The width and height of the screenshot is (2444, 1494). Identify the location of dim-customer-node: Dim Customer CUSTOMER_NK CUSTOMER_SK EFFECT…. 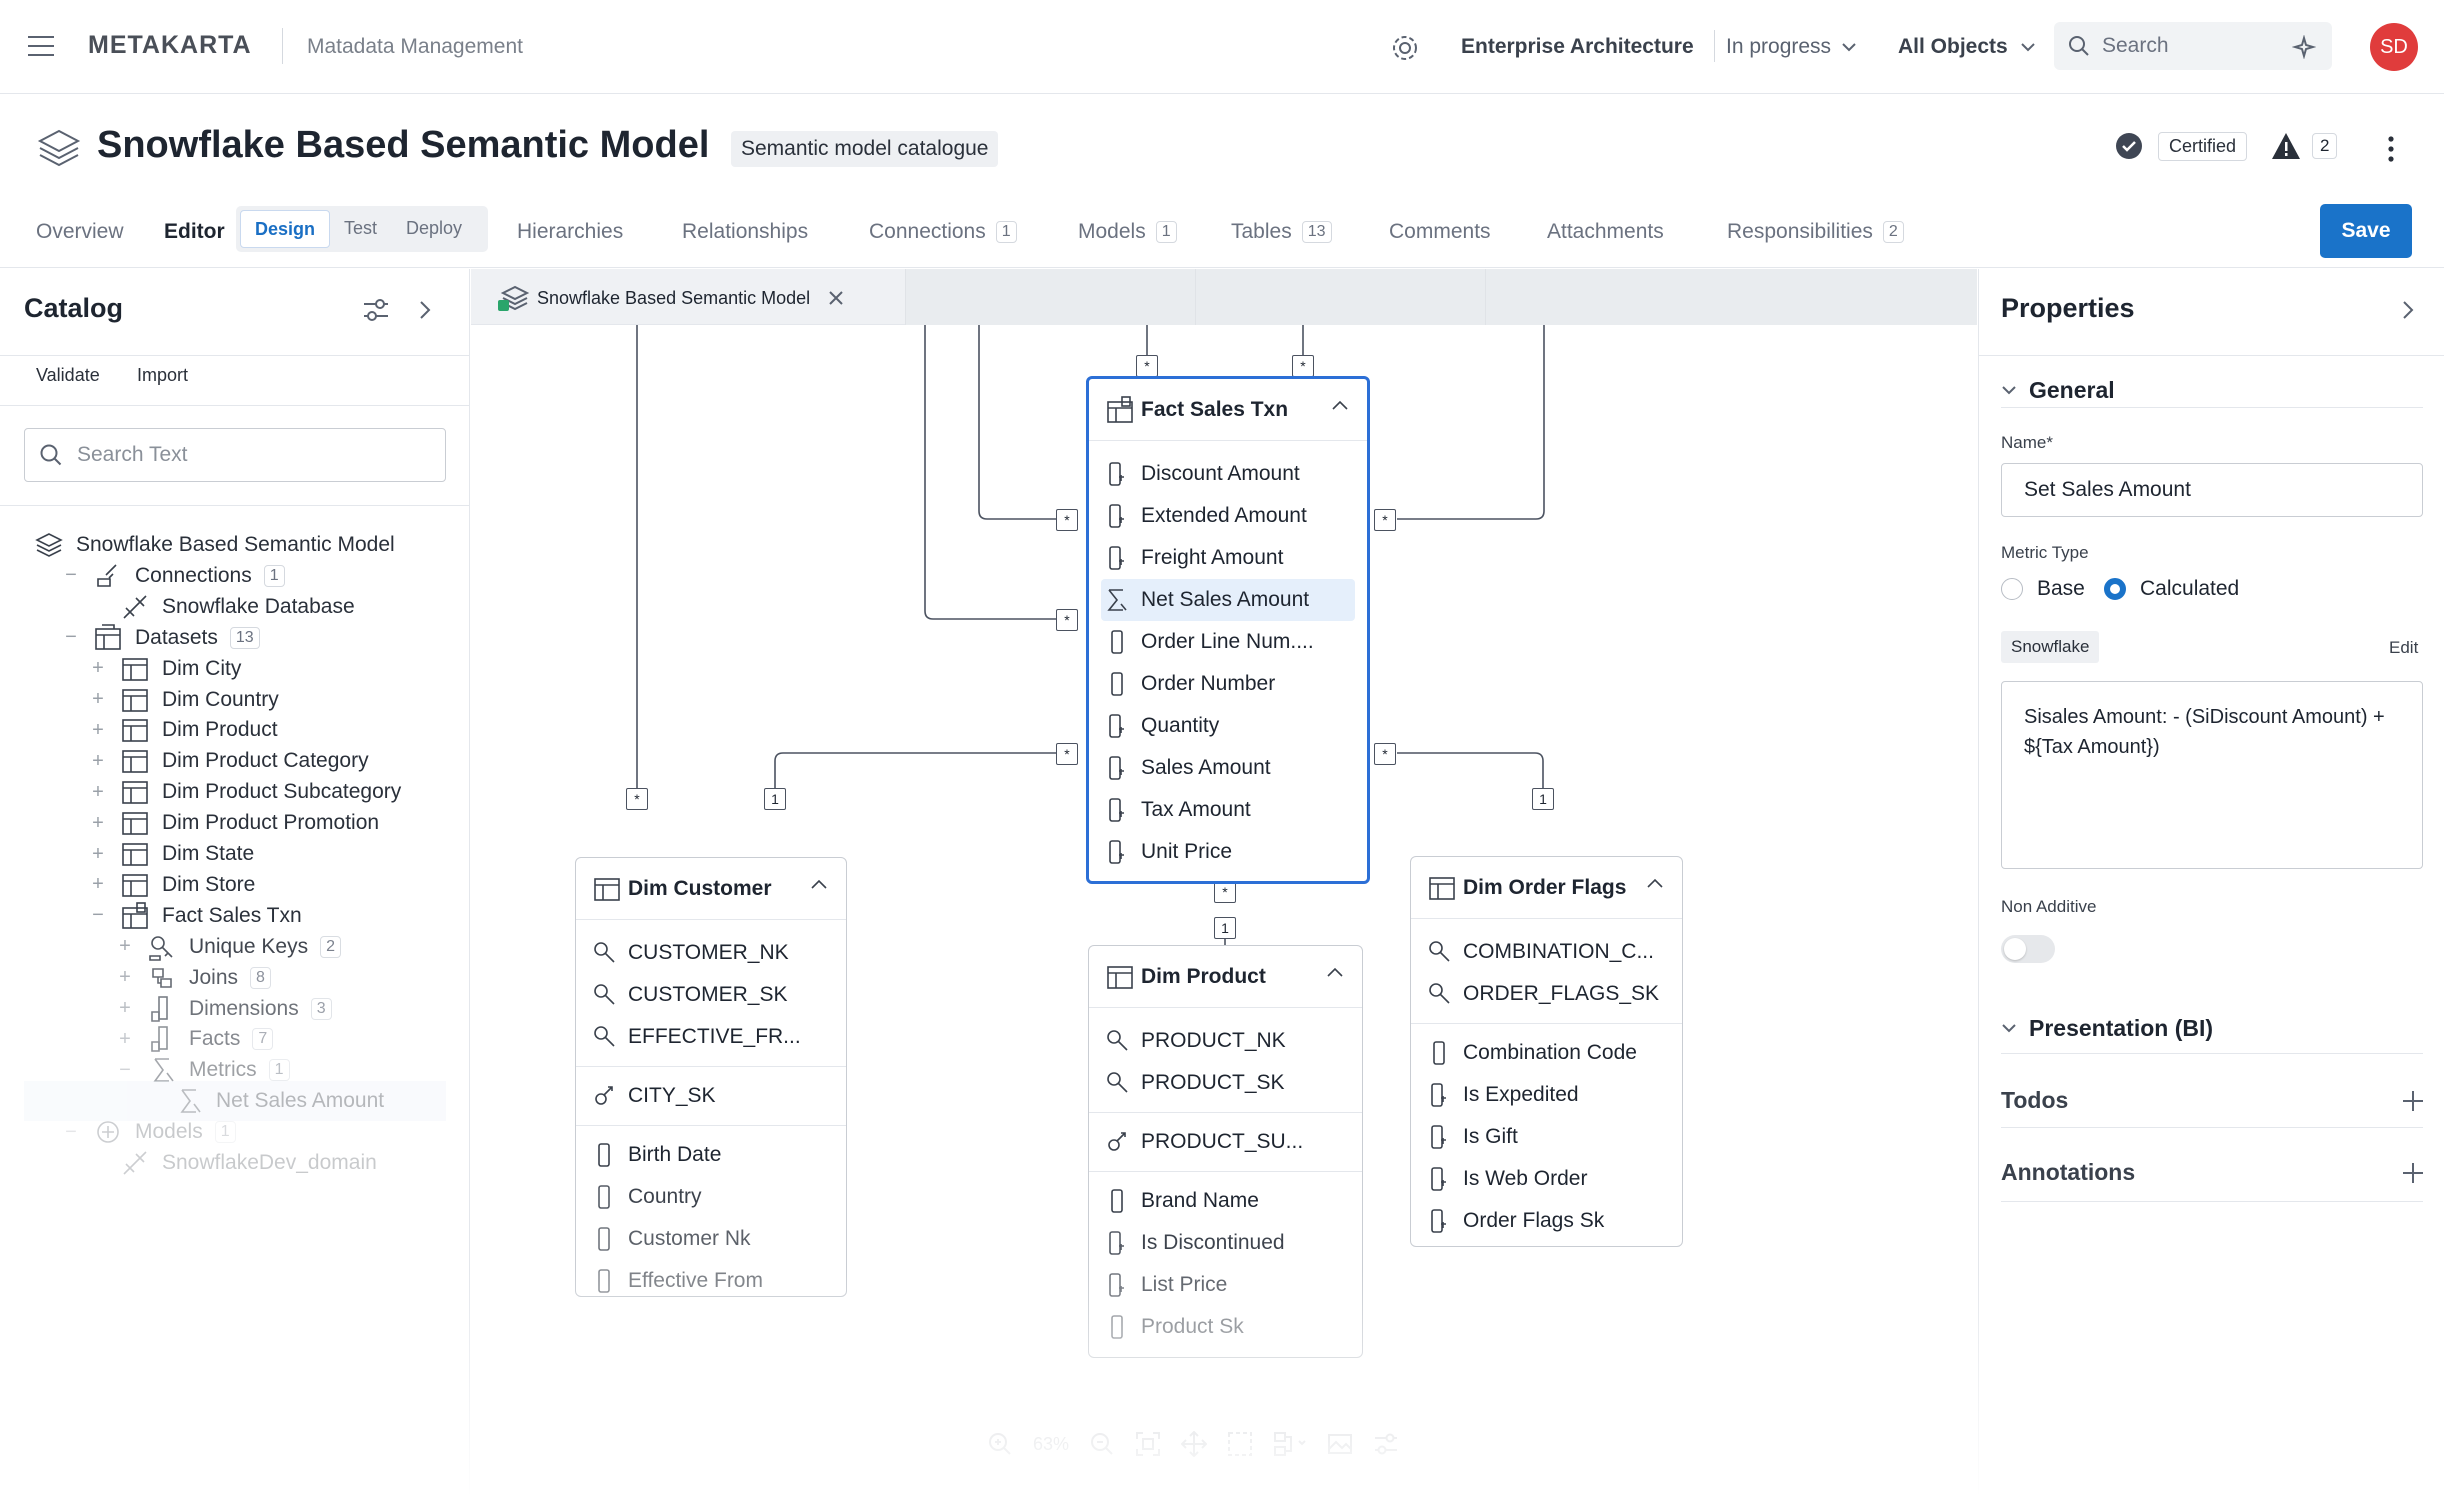
(711, 1077).